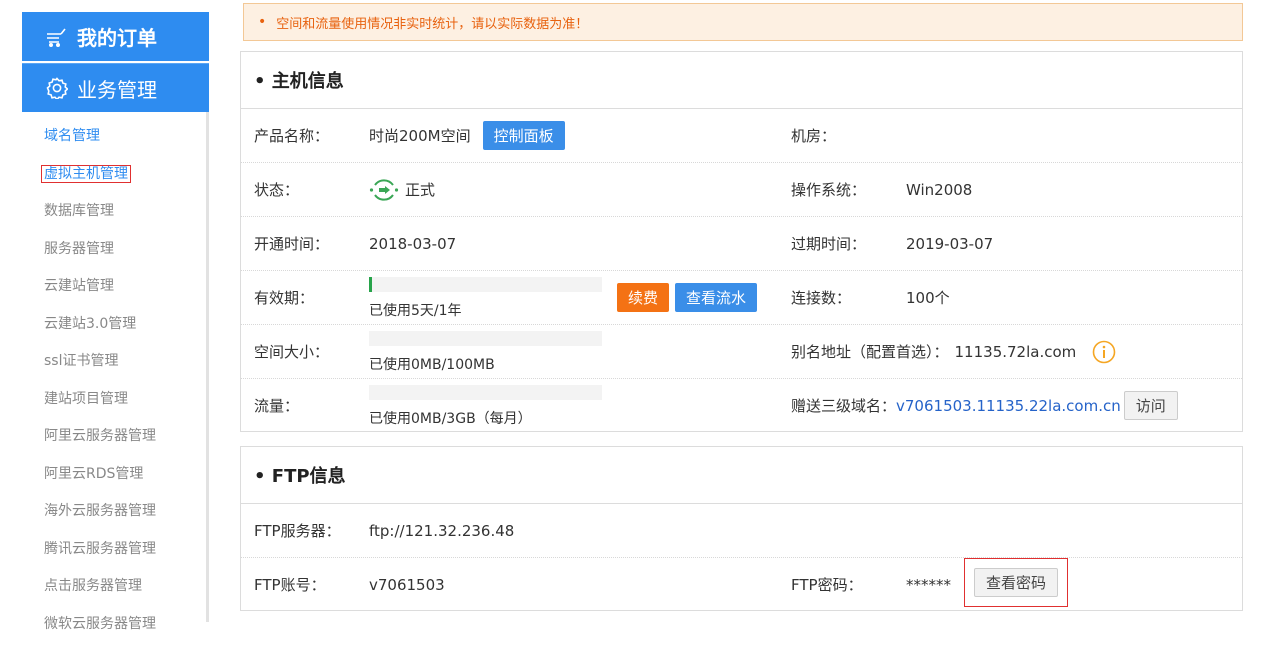 This screenshot has height=647, width=1279. Describe the element at coordinates (57, 37) in the screenshot. I see `cart-icon` at that location.